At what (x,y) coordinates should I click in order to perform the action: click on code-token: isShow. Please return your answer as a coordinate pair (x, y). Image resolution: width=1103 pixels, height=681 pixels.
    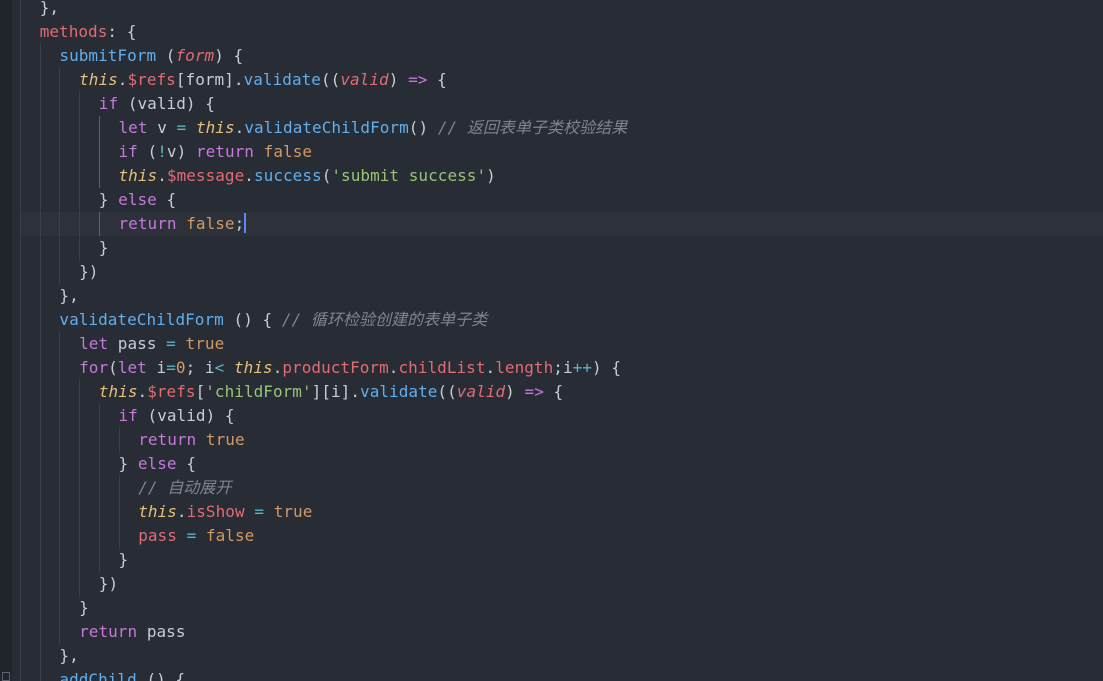
    Looking at the image, I should click on (215, 511).